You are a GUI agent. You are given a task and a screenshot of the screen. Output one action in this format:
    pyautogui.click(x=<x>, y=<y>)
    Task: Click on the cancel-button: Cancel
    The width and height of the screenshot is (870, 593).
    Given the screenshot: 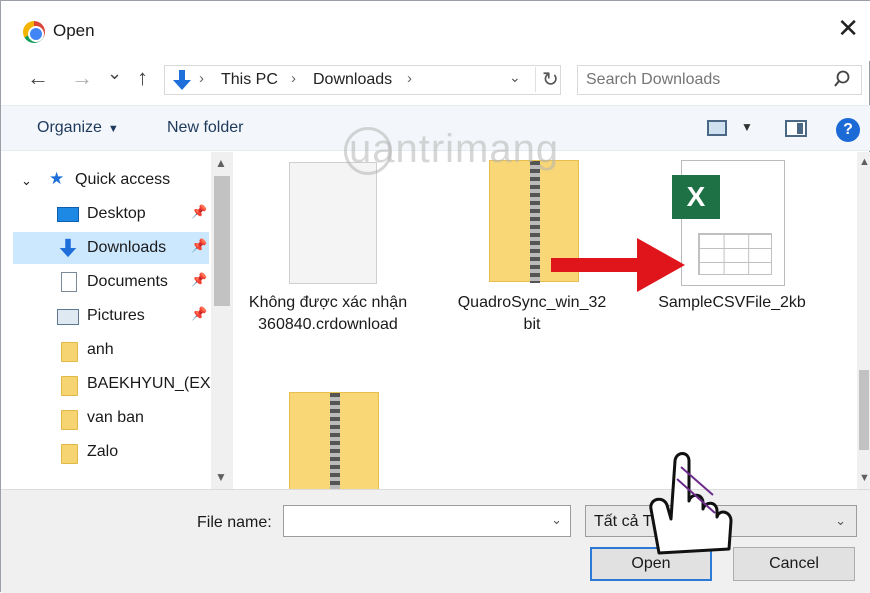 What is the action you would take?
    pyautogui.click(x=794, y=564)
    